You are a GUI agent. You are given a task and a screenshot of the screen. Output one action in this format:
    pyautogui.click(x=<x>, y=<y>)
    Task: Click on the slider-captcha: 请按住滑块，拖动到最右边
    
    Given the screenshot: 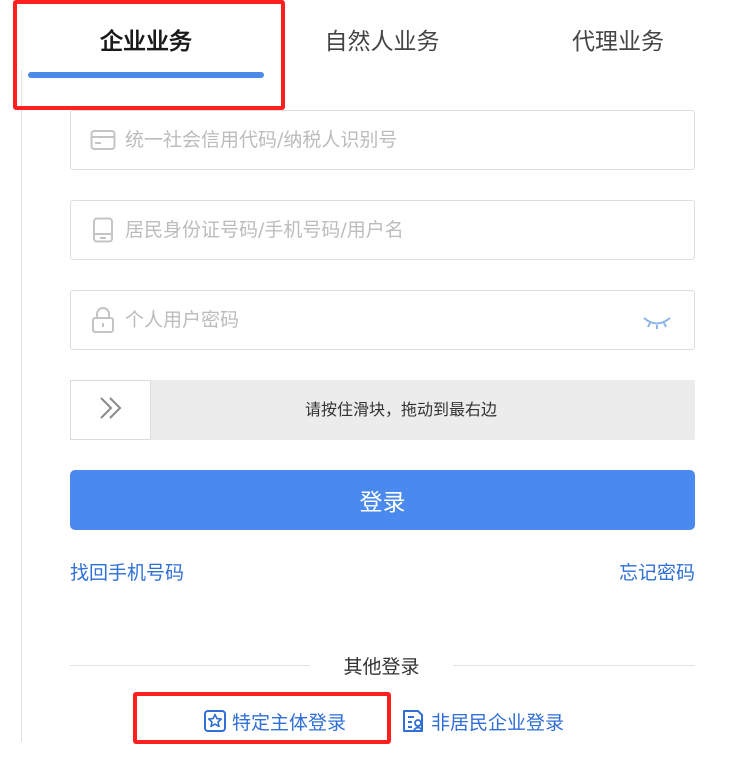 What is the action you would take?
    pyautogui.click(x=382, y=410)
    